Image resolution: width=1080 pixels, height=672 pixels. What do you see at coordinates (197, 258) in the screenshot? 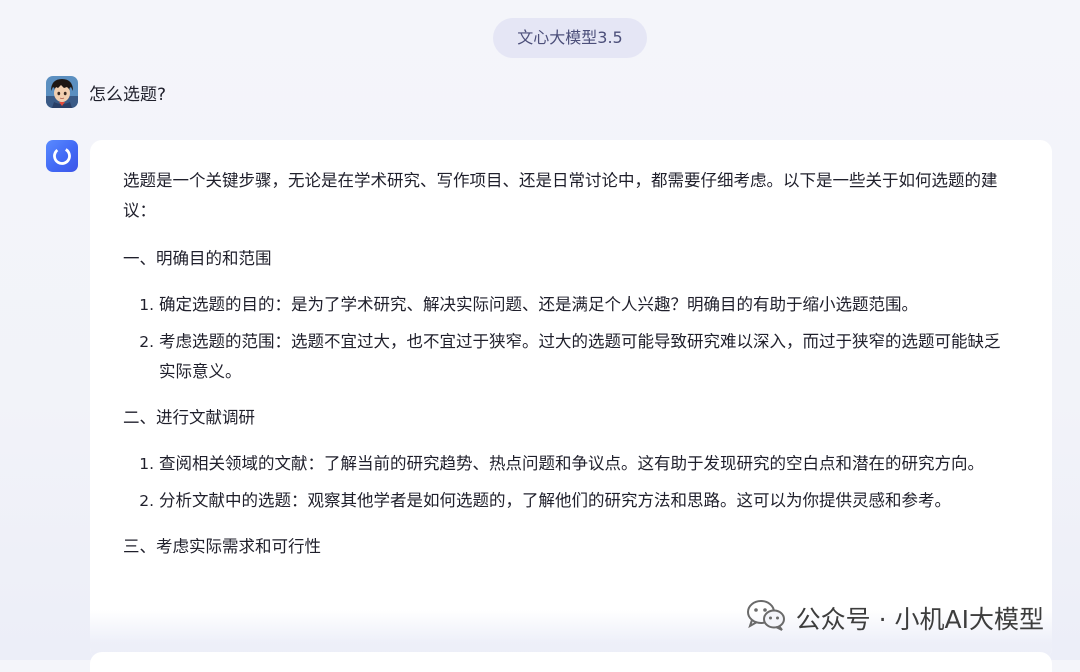
I see `section-heading: 一、明确目的和范围` at bounding box center [197, 258].